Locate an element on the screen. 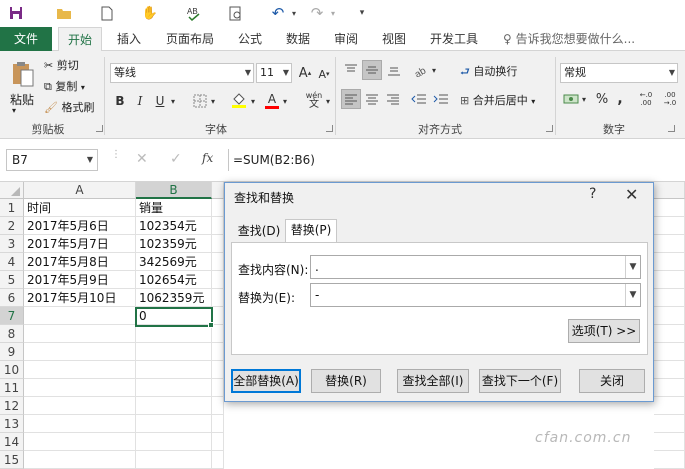 This screenshot has width=685, height=469. row-header: 10 is located at coordinates (12, 370).